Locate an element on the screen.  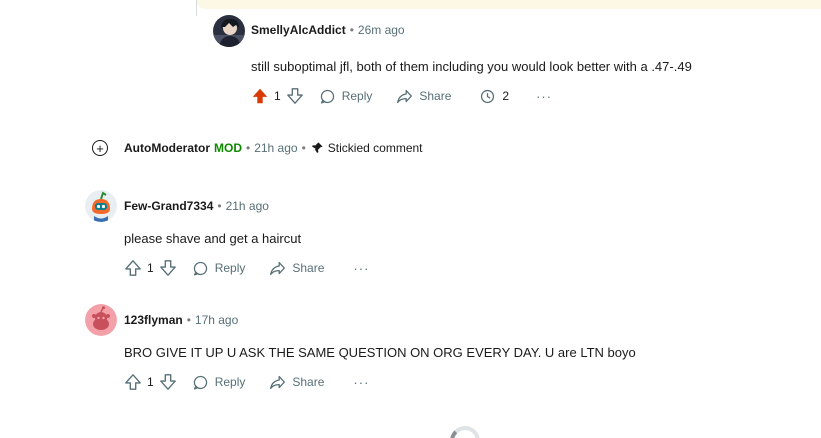
previous-comment-highlight is located at coordinates (508, 4).